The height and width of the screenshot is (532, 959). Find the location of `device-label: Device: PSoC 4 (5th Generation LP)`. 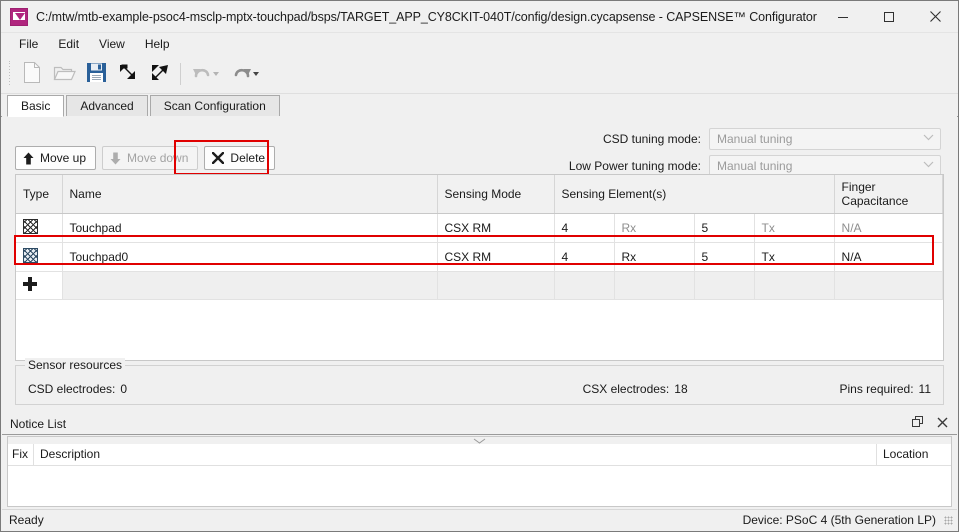

device-label: Device: PSoC 4 (5th Generation LP) is located at coordinates (839, 520).